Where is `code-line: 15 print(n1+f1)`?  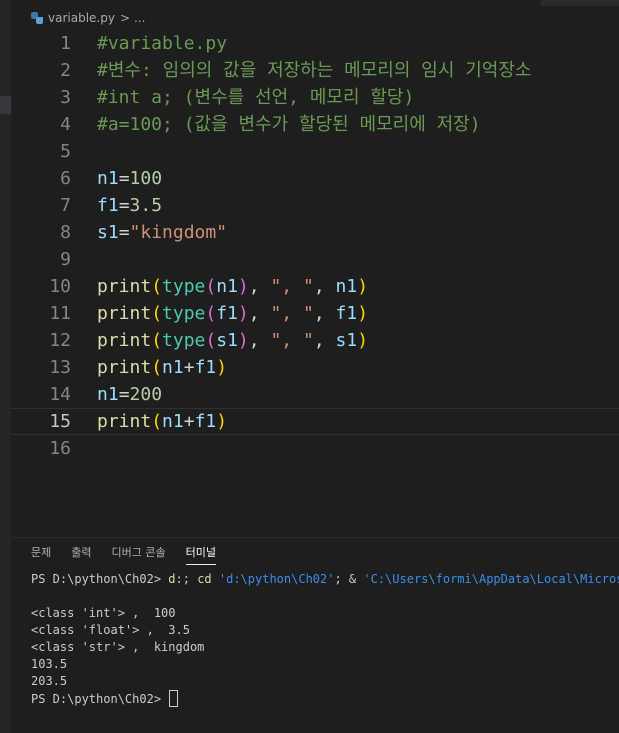
code-line: 15 print(n1+f1) is located at coordinates (315, 421).